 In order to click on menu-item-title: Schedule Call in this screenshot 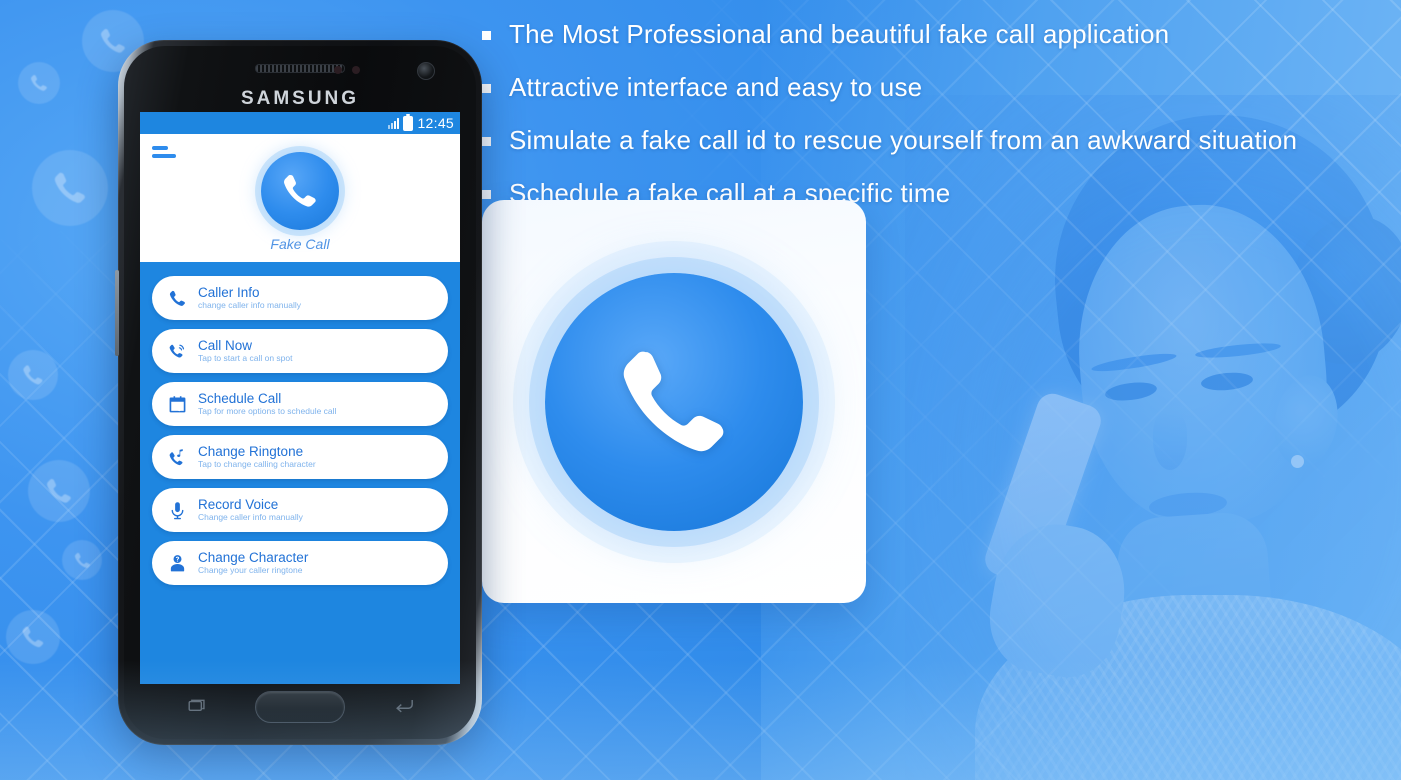, I will do `click(240, 398)`.